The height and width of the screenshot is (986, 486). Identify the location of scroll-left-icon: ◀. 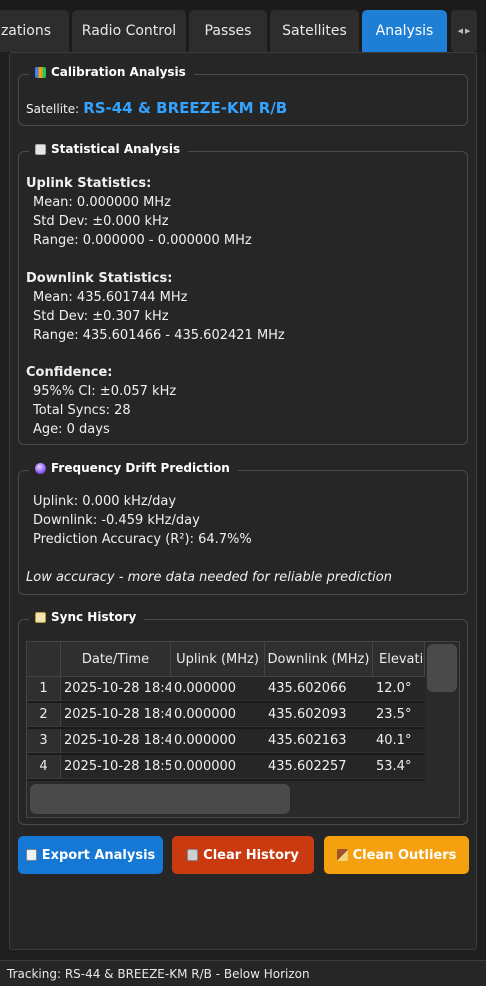
(460, 31).